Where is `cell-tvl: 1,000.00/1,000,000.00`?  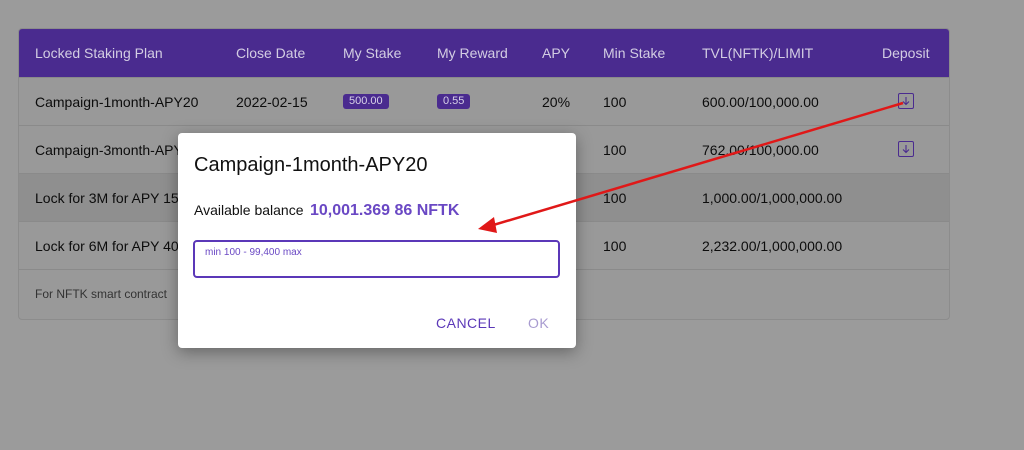 cell-tvl: 1,000.00/1,000,000.00 is located at coordinates (772, 198).